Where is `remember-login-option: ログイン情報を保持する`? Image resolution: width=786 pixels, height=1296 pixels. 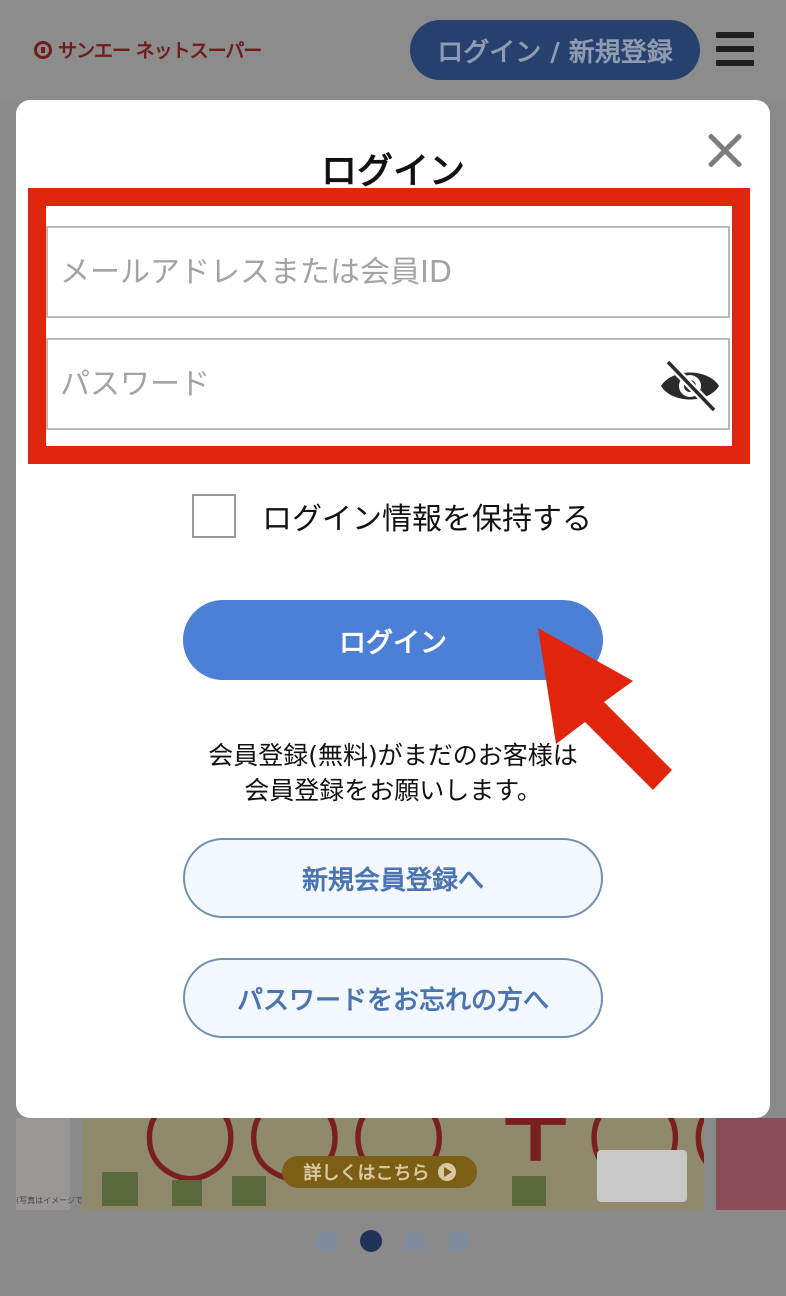
remember-login-option: ログイン情報を保持する is located at coordinates (392, 516).